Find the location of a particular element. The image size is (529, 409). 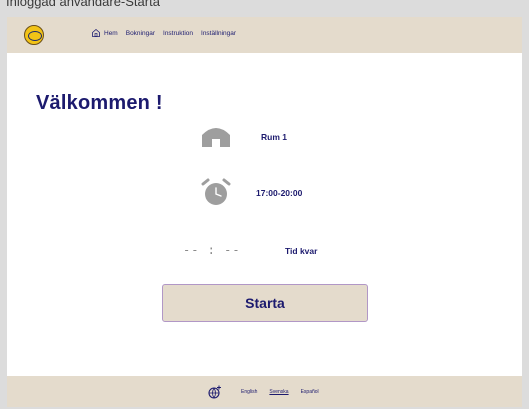

footer: English Svenska Español is located at coordinates (264, 391).